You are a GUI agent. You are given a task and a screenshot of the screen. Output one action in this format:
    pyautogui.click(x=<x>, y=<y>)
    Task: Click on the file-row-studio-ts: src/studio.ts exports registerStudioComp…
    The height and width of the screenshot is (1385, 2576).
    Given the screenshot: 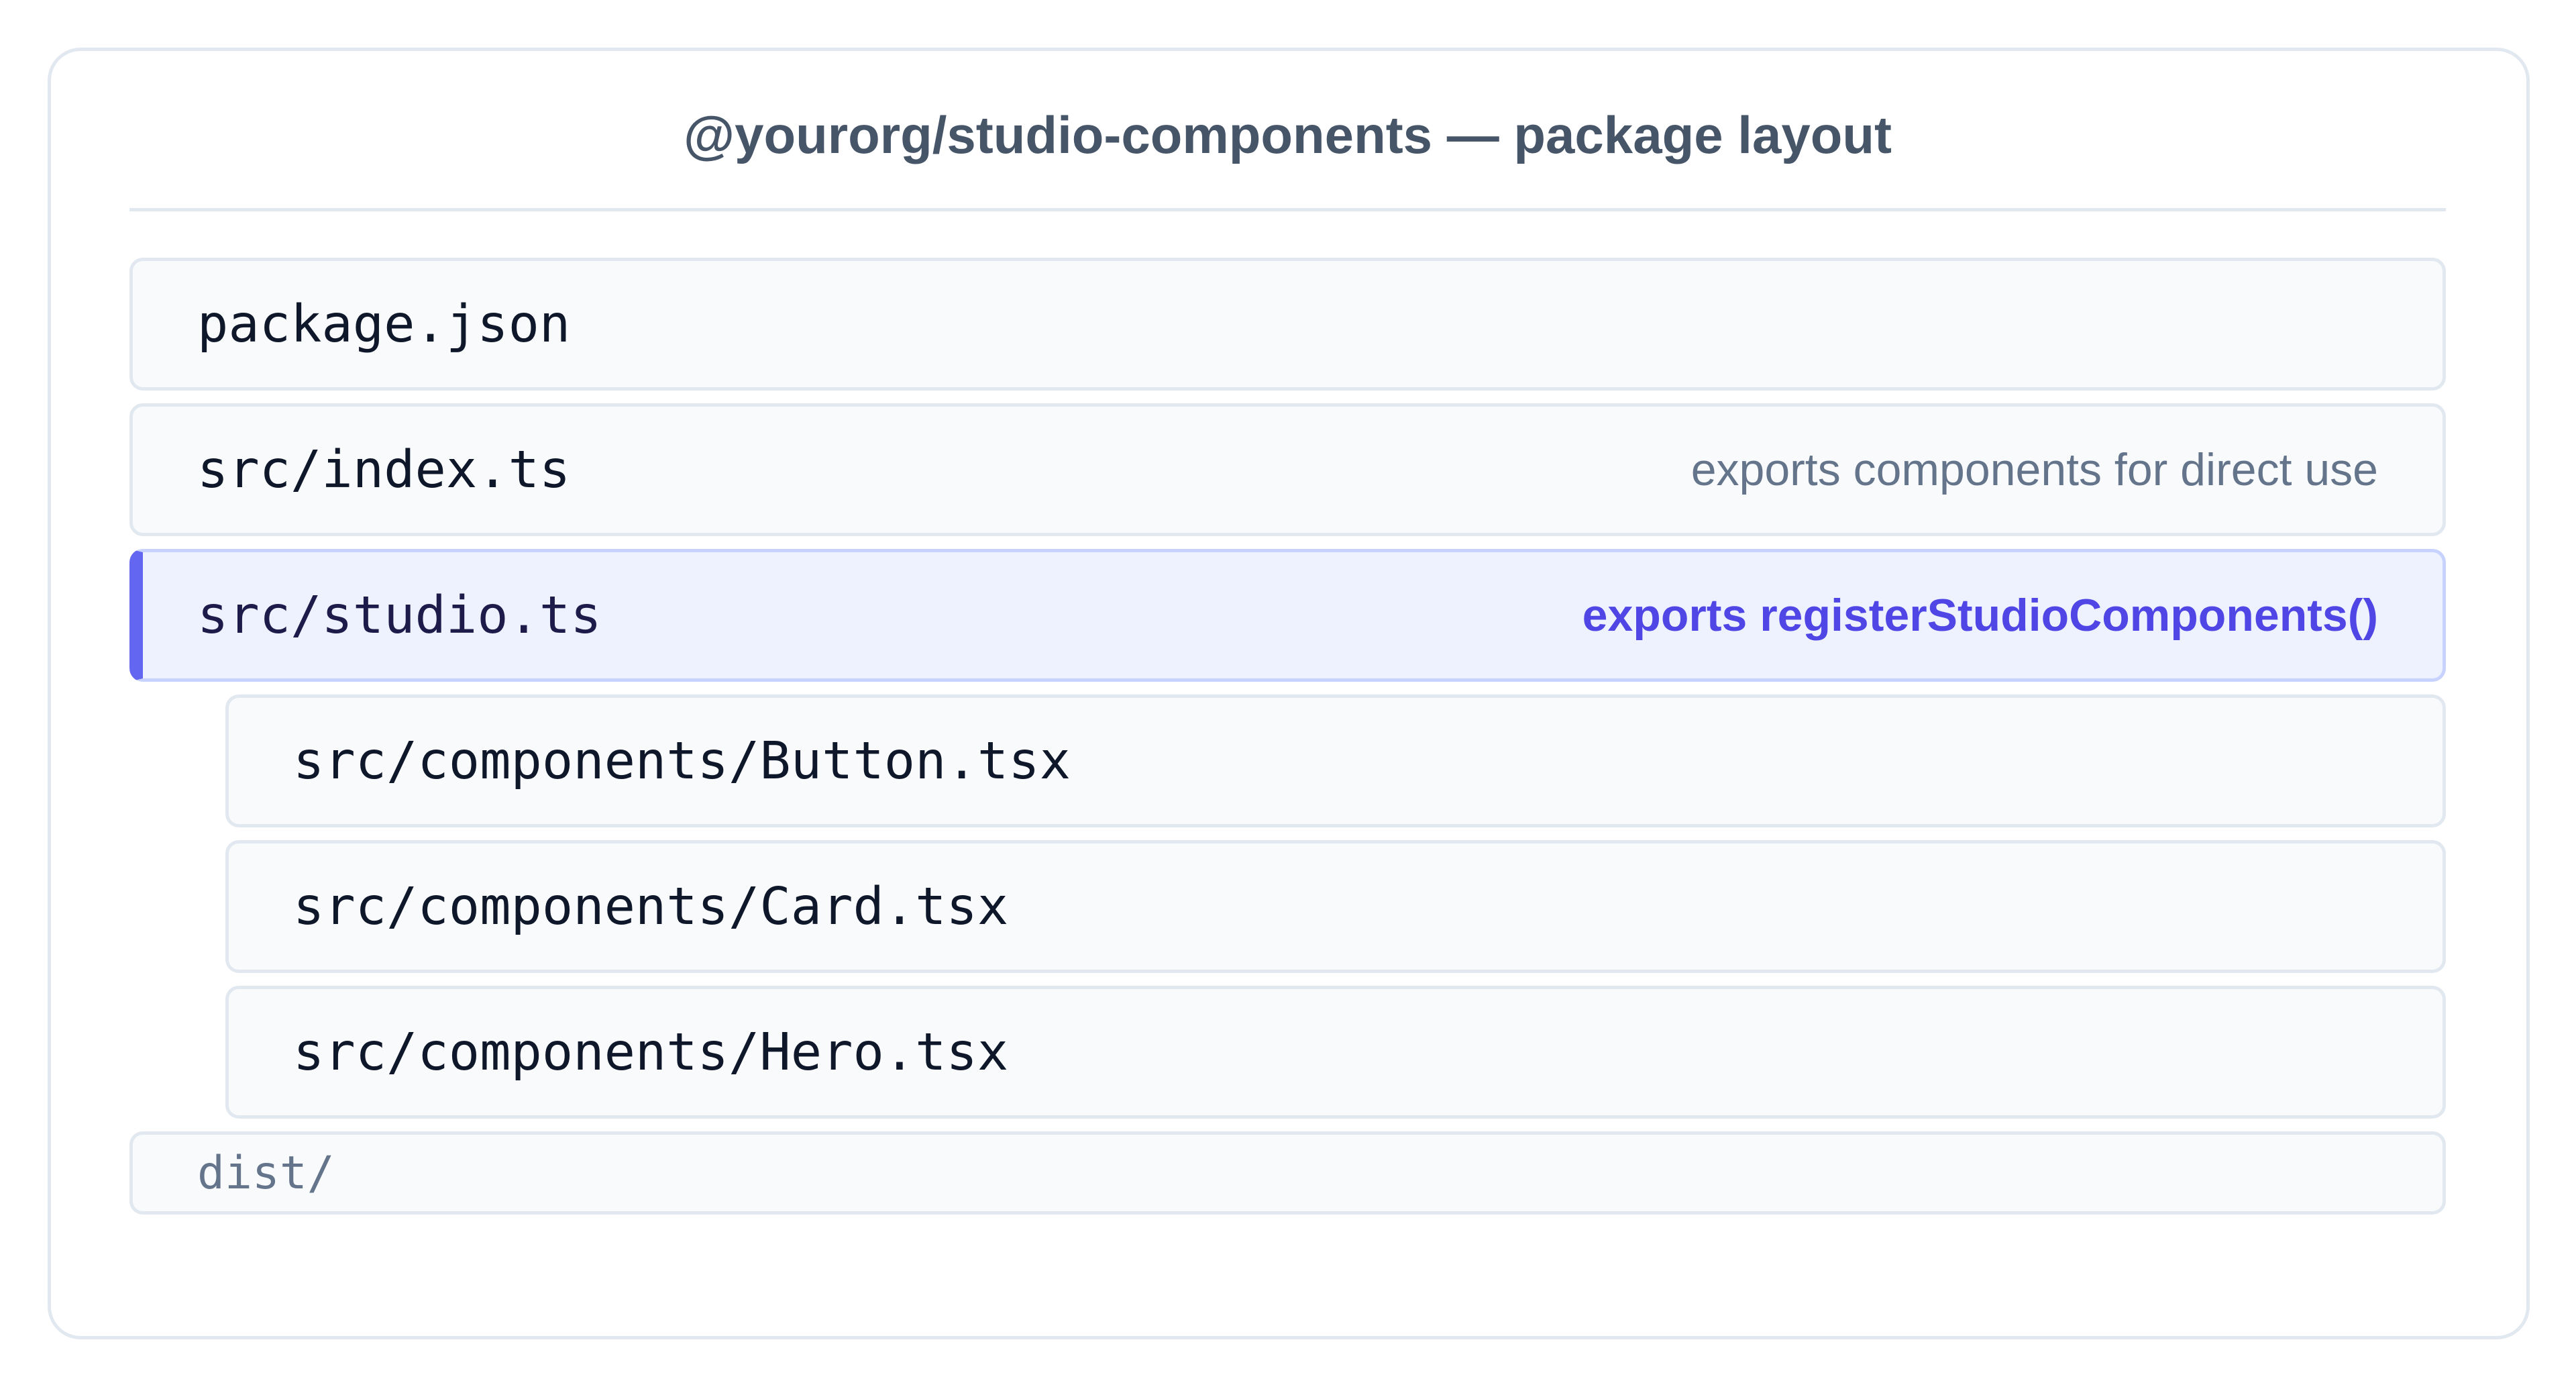 What is the action you would take?
    pyautogui.click(x=1287, y=615)
    